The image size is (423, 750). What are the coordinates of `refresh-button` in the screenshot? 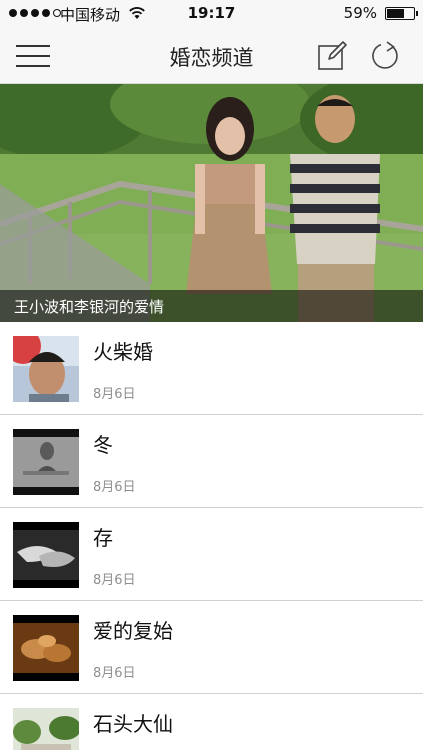 It's located at (386, 56).